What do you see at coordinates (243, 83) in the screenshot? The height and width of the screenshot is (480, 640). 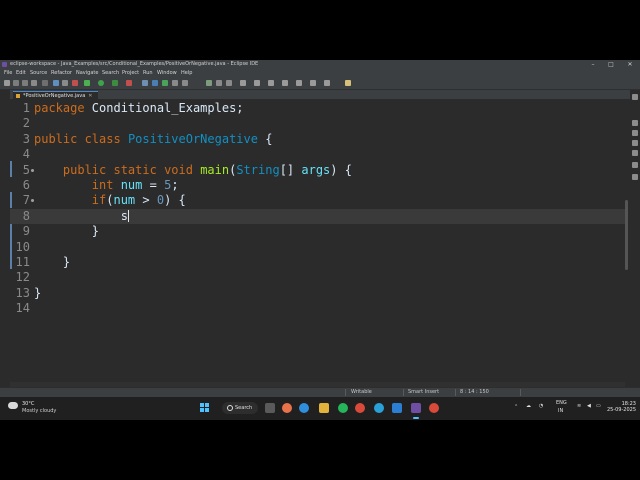 I see `back-icon` at bounding box center [243, 83].